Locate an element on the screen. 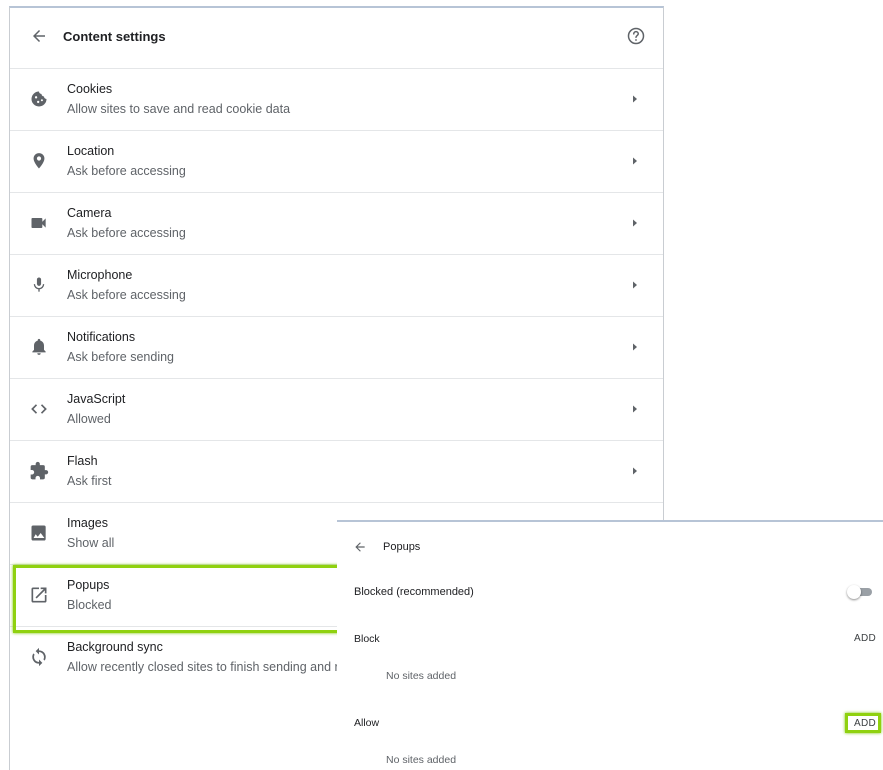 This screenshot has height=770, width=883. code-icon is located at coordinates (39, 409).